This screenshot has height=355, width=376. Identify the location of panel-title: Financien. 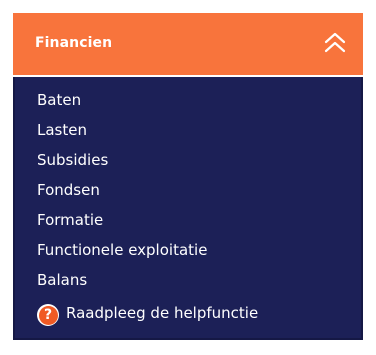
(74, 43).